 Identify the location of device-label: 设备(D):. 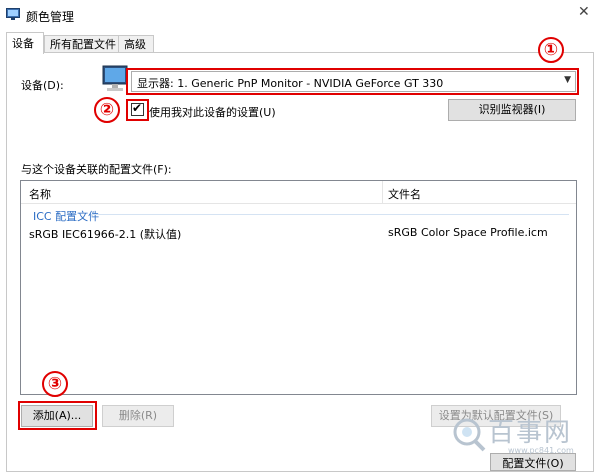
(42, 85).